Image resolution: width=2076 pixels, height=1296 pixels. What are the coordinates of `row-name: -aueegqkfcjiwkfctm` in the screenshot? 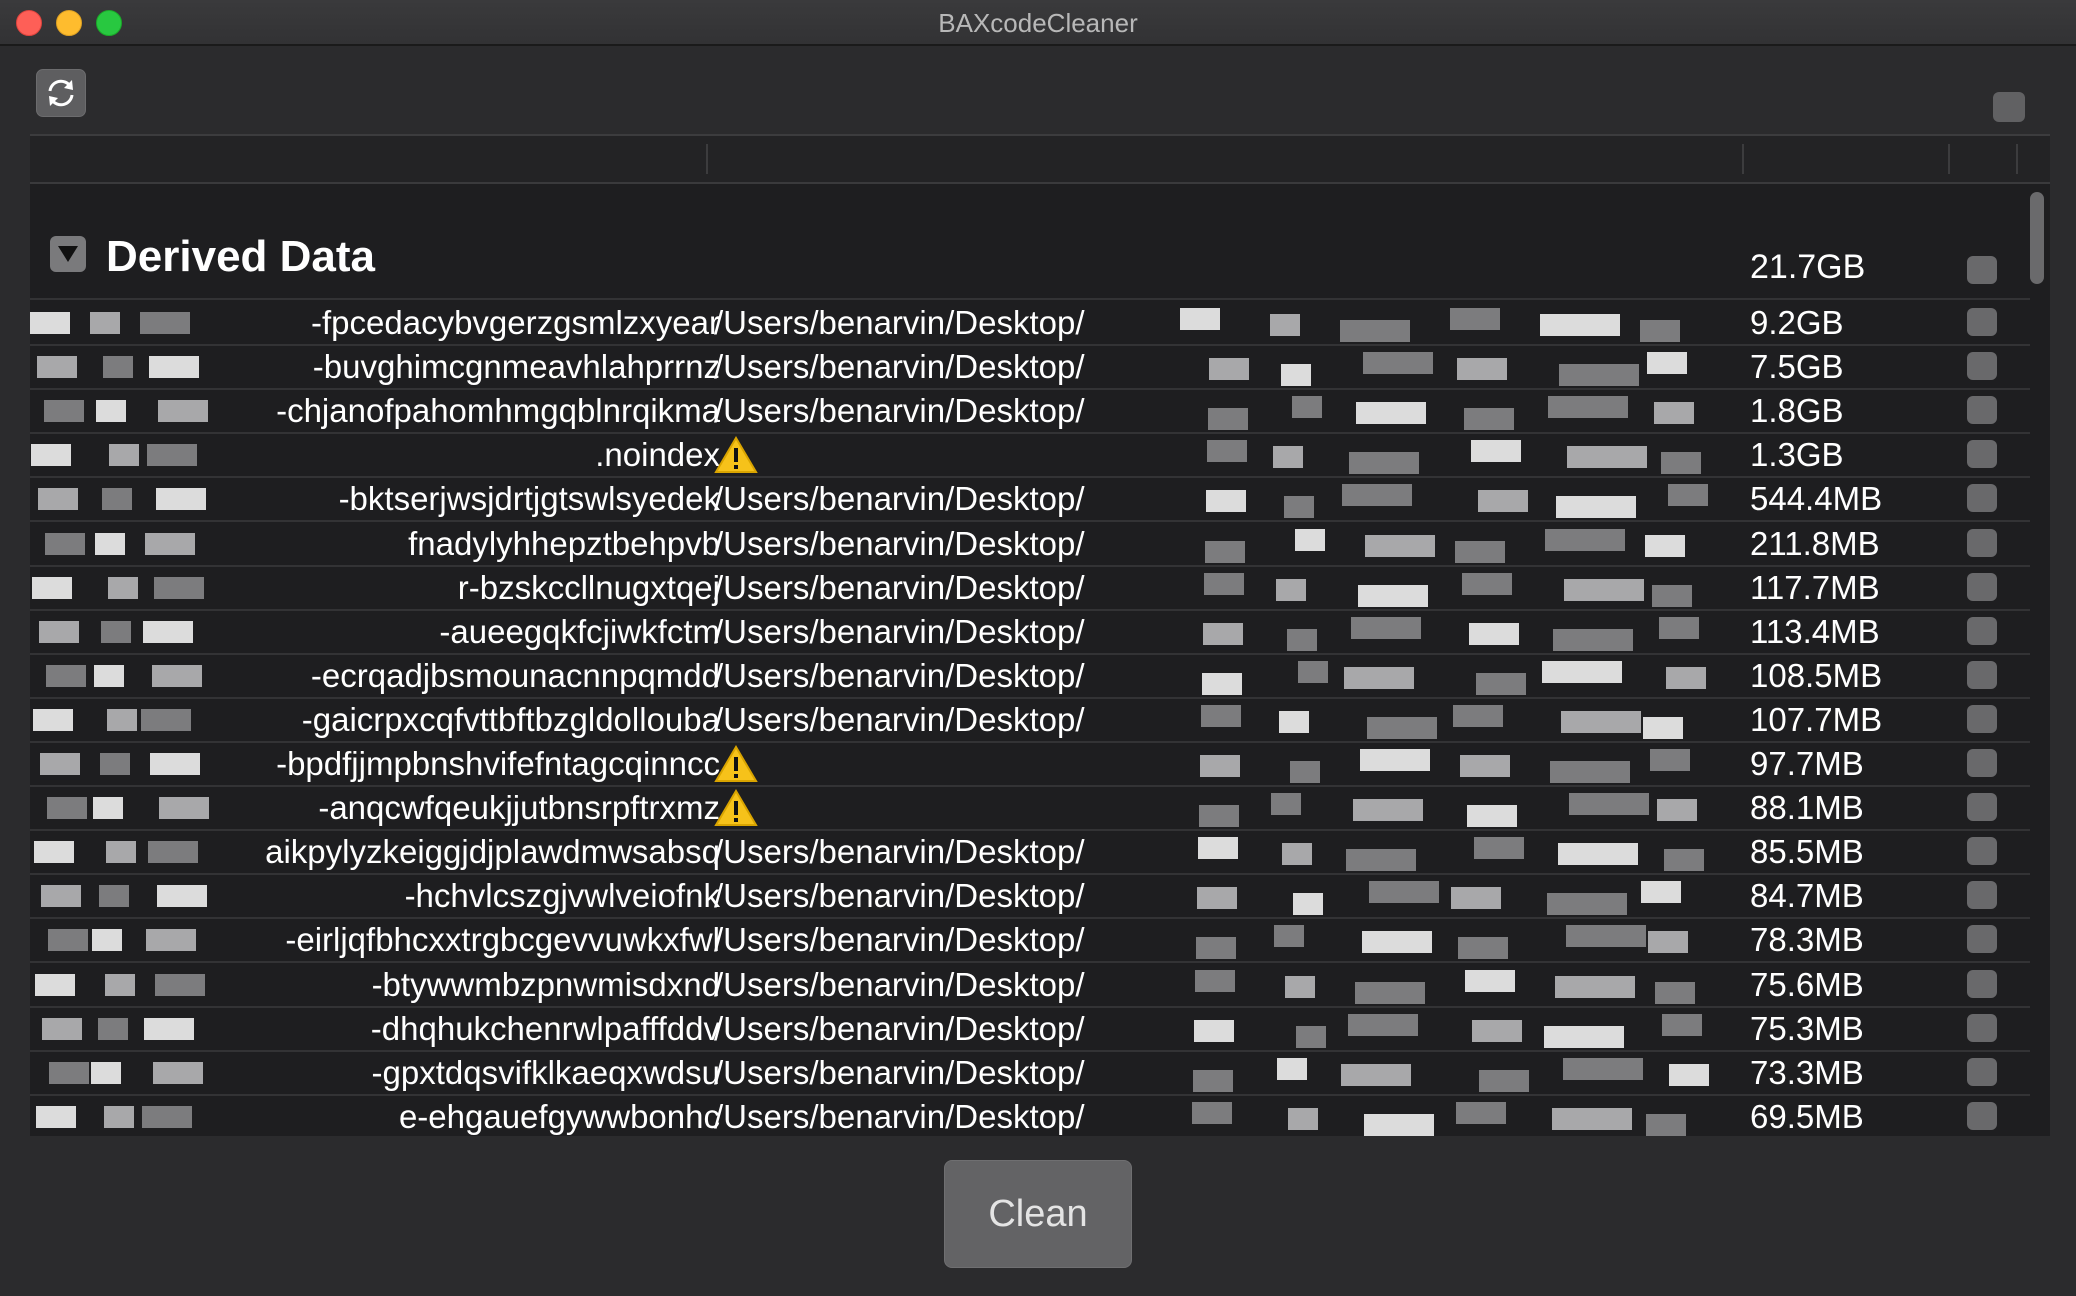 It's located at (579, 631).